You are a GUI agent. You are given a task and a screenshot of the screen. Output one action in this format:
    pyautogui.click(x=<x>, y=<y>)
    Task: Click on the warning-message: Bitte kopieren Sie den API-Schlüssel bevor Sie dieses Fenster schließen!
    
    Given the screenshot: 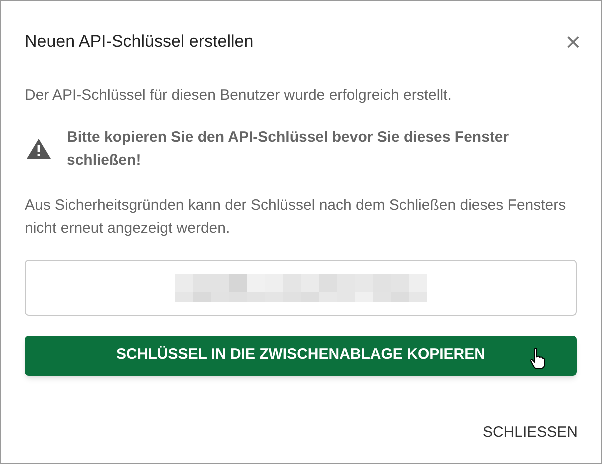 What is the action you would take?
    pyautogui.click(x=288, y=149)
    